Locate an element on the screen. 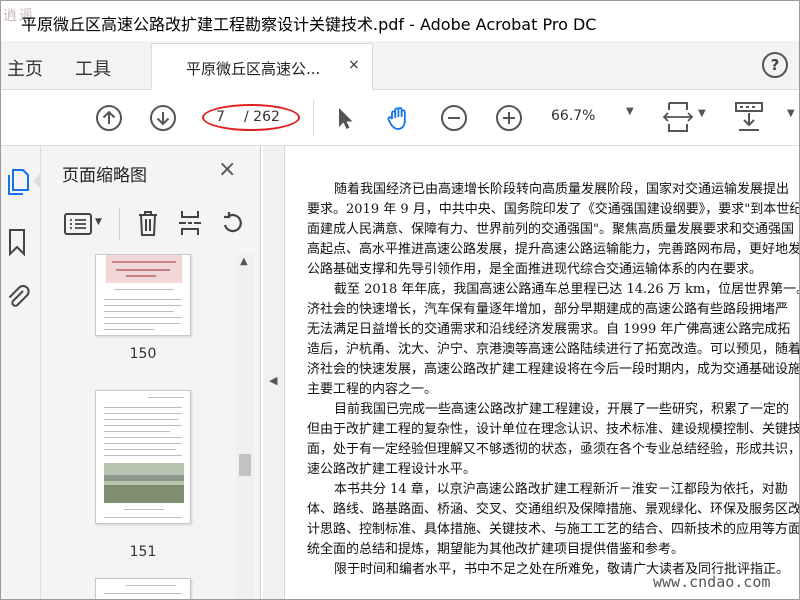  doc-line: 统全面的总结和提炼，期望能为其他改扩建项目提供借鉴和参考。 is located at coordinates (496, 549).